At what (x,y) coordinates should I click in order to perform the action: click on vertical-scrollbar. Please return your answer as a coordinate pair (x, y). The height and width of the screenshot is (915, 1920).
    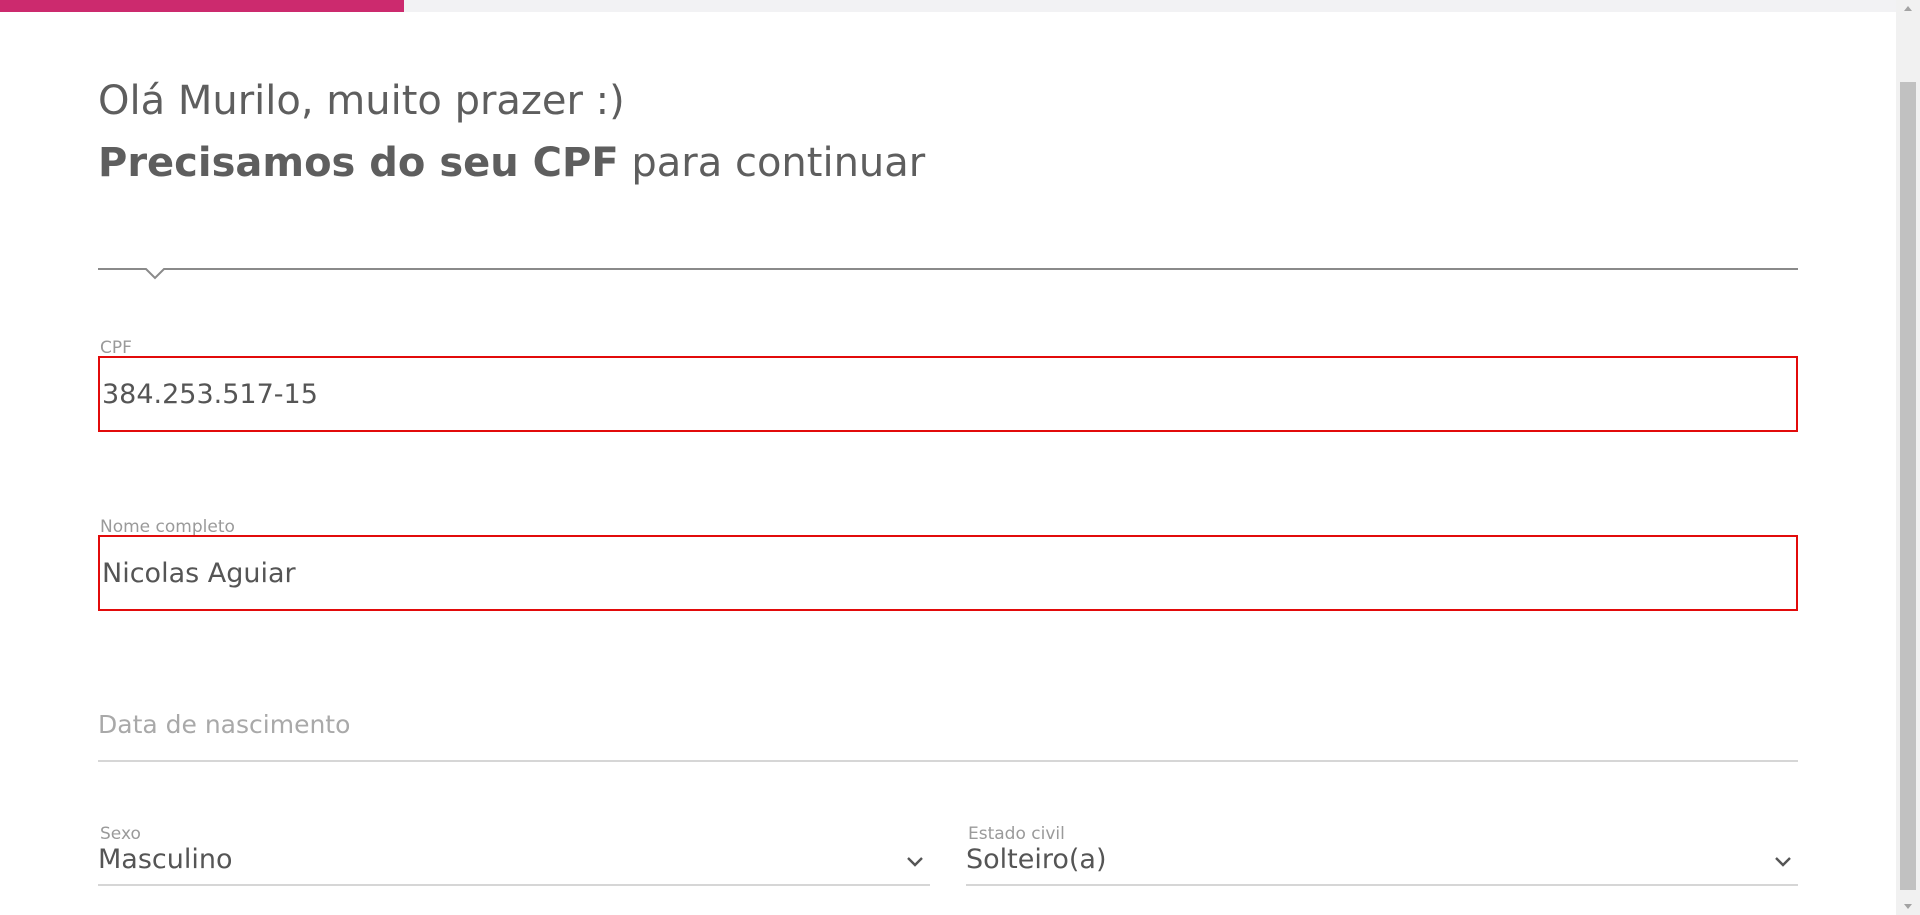
    Looking at the image, I should click on (1908, 457).